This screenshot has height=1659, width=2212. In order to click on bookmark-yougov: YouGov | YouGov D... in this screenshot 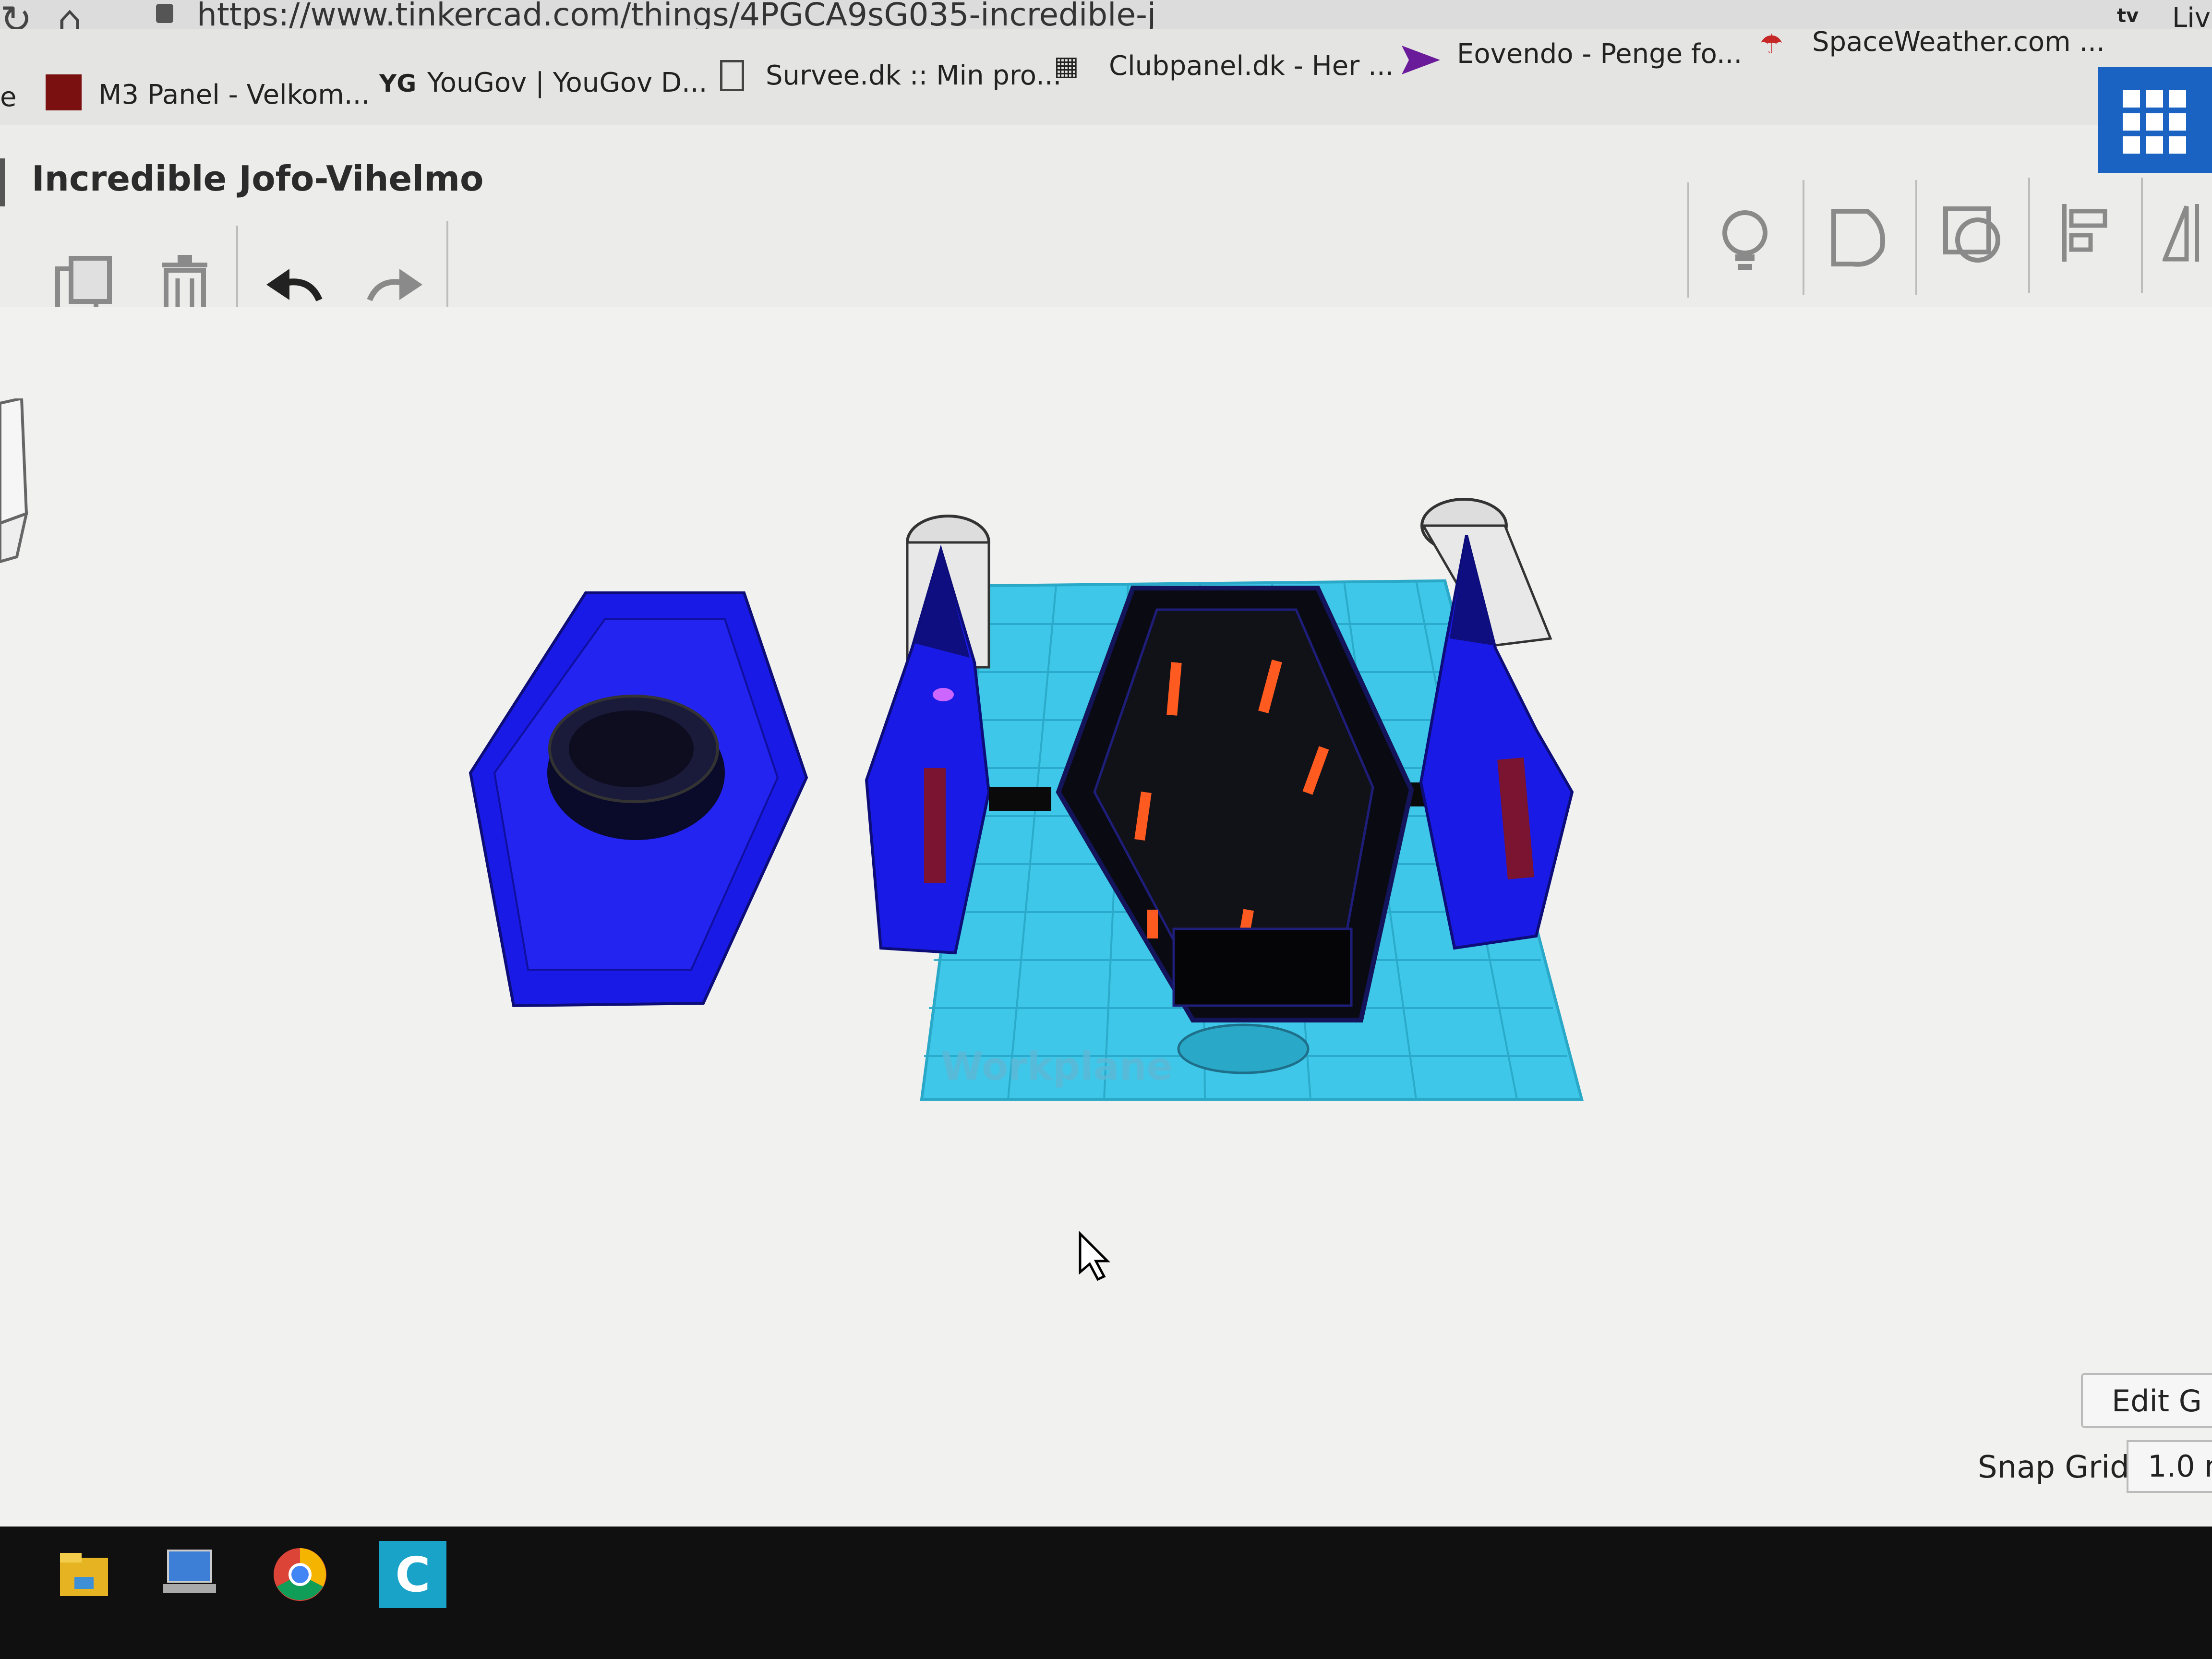, I will do `click(567, 83)`.